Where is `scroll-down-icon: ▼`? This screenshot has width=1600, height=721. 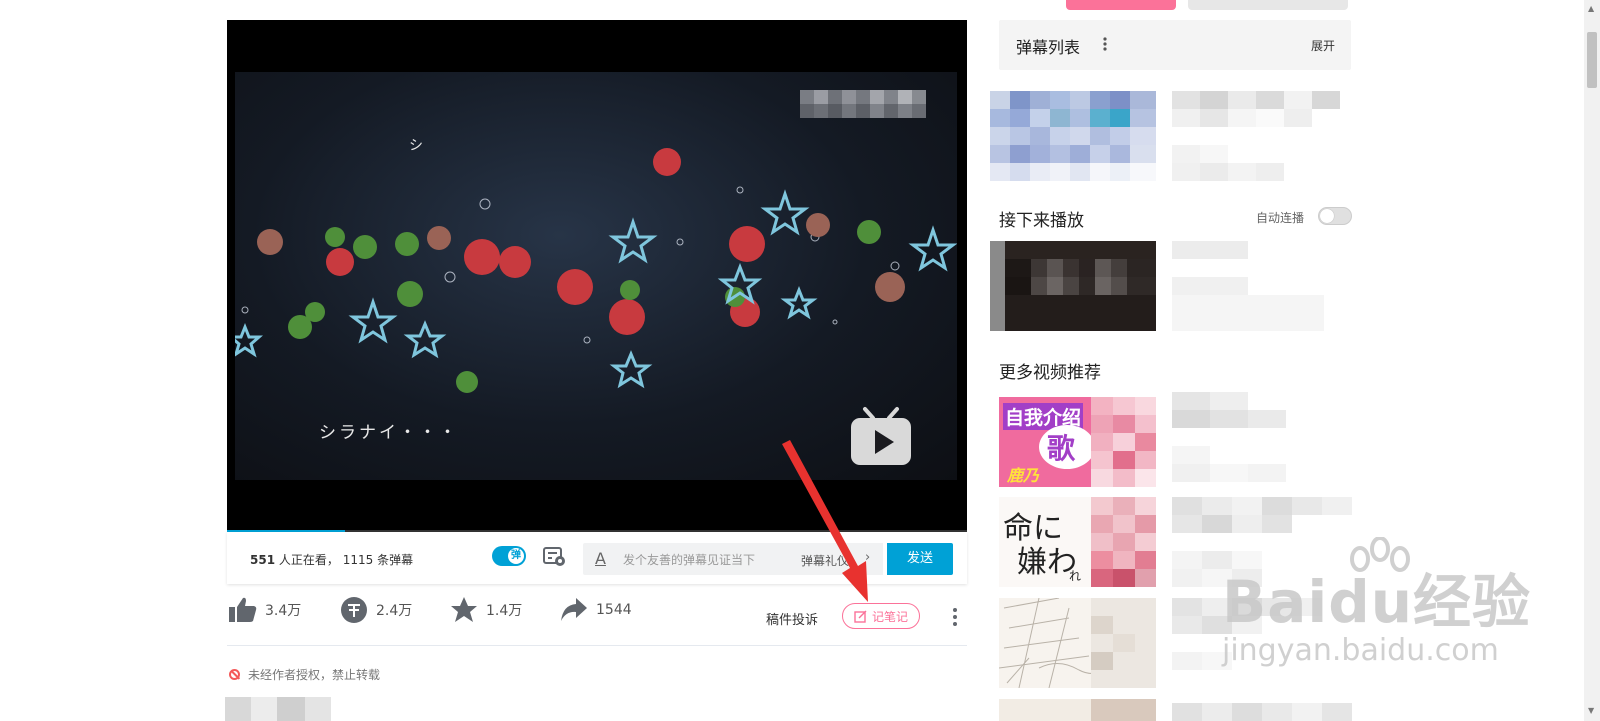 scroll-down-icon: ▼ is located at coordinates (1591, 710).